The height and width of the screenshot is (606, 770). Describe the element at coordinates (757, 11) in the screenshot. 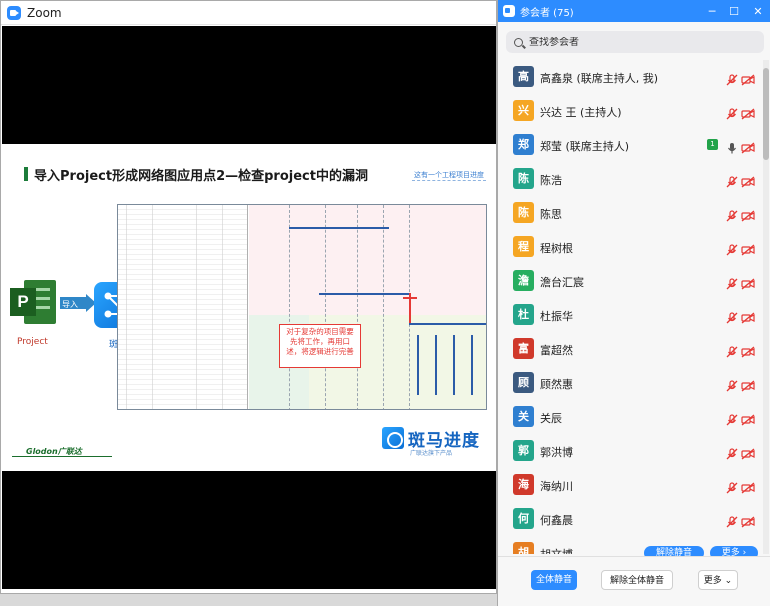

I see `close-icon: ✕` at that location.